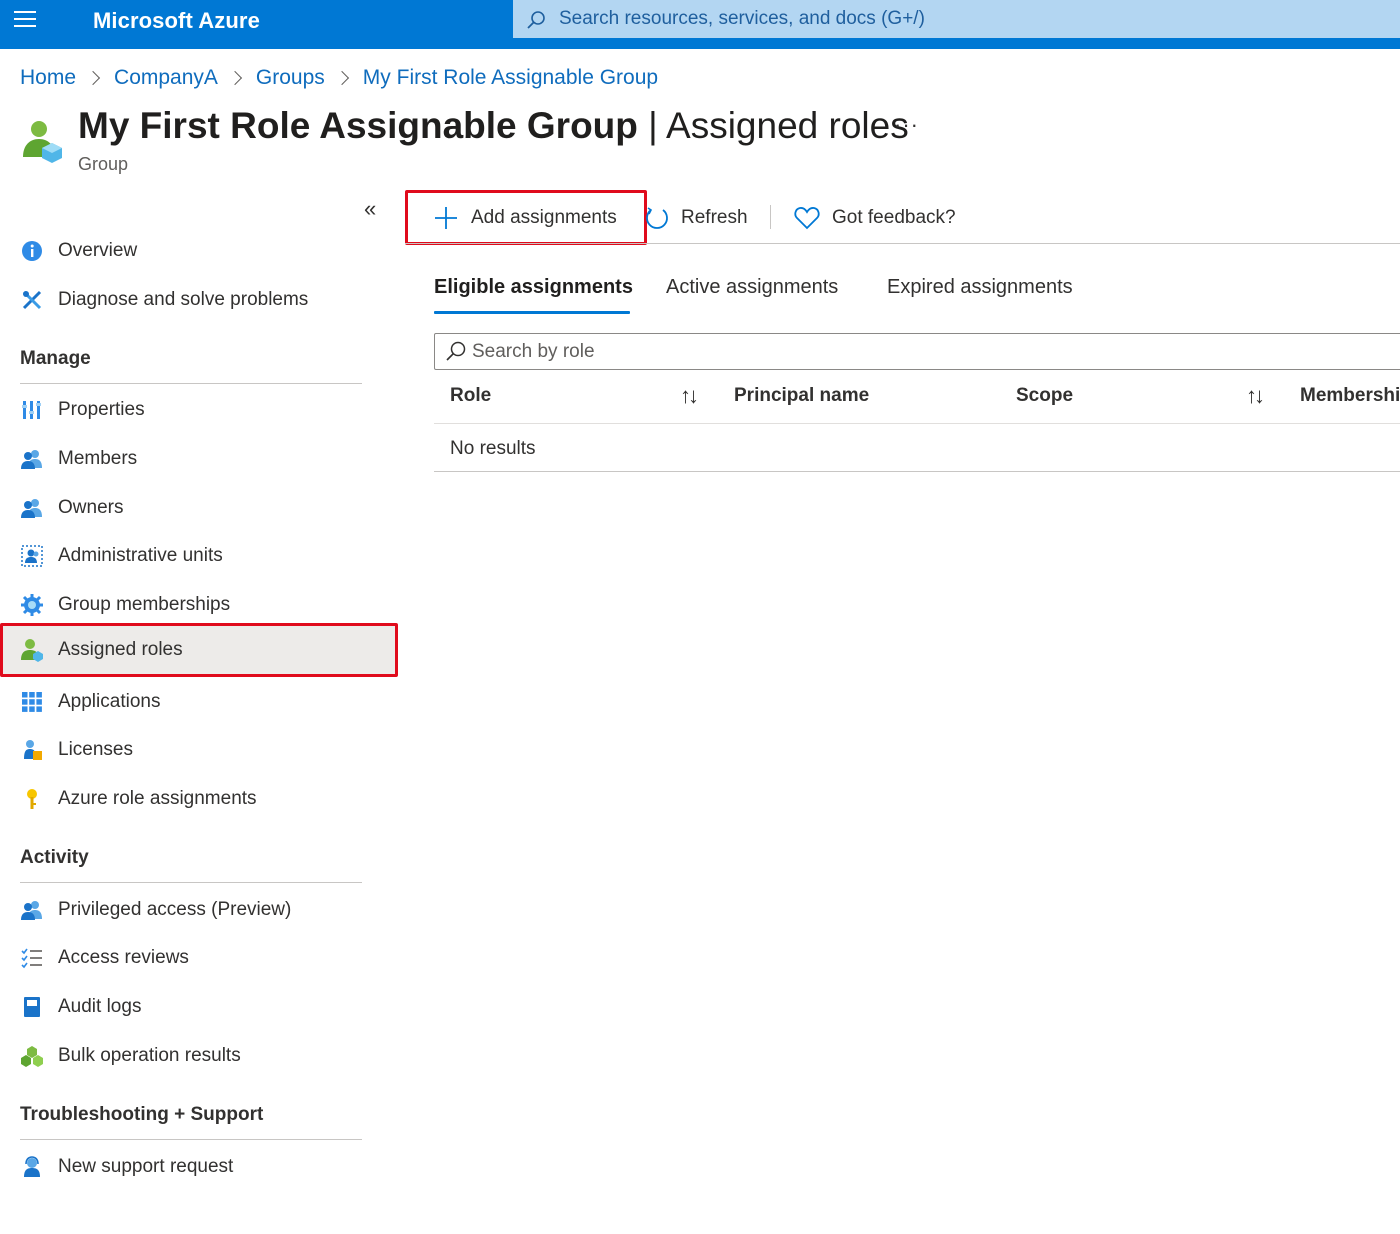 This screenshot has height=1234, width=1400. What do you see at coordinates (199, 459) in the screenshot?
I see `sidebar-item-members: Members` at bounding box center [199, 459].